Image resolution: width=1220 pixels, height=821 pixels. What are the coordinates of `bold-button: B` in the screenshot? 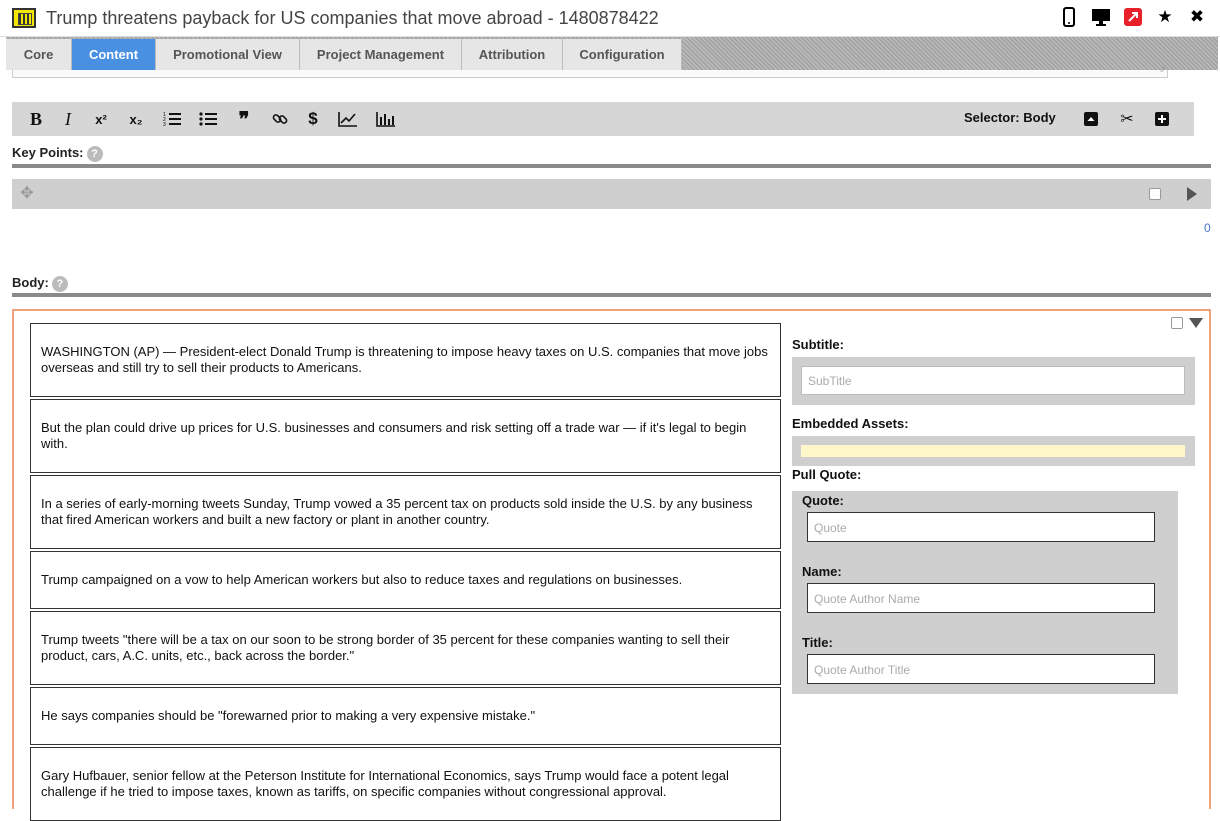 It's located at (36, 119).